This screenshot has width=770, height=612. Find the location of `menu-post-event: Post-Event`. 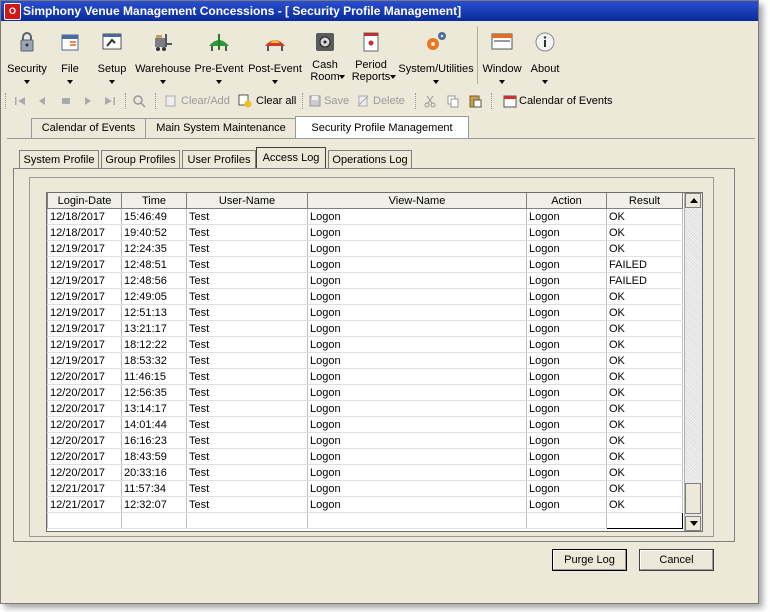

menu-post-event: Post-Event is located at coordinates (275, 55).